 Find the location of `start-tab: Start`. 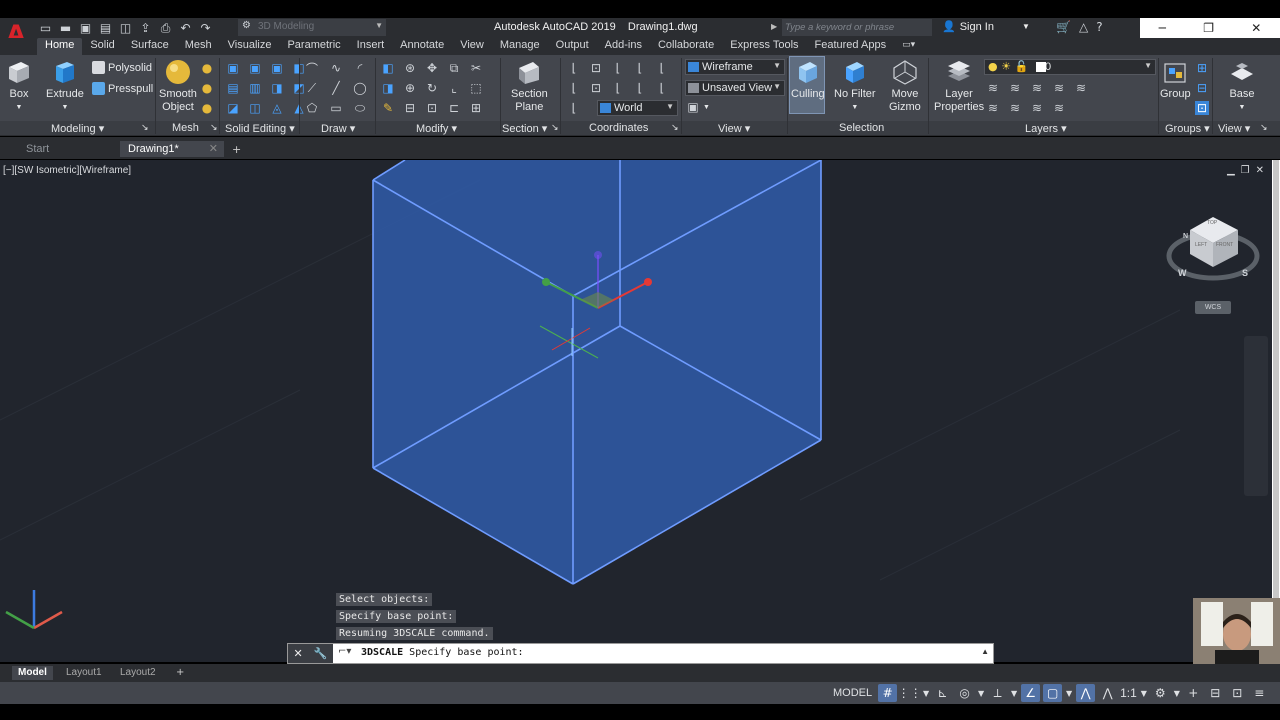

start-tab: Start is located at coordinates (68, 149).